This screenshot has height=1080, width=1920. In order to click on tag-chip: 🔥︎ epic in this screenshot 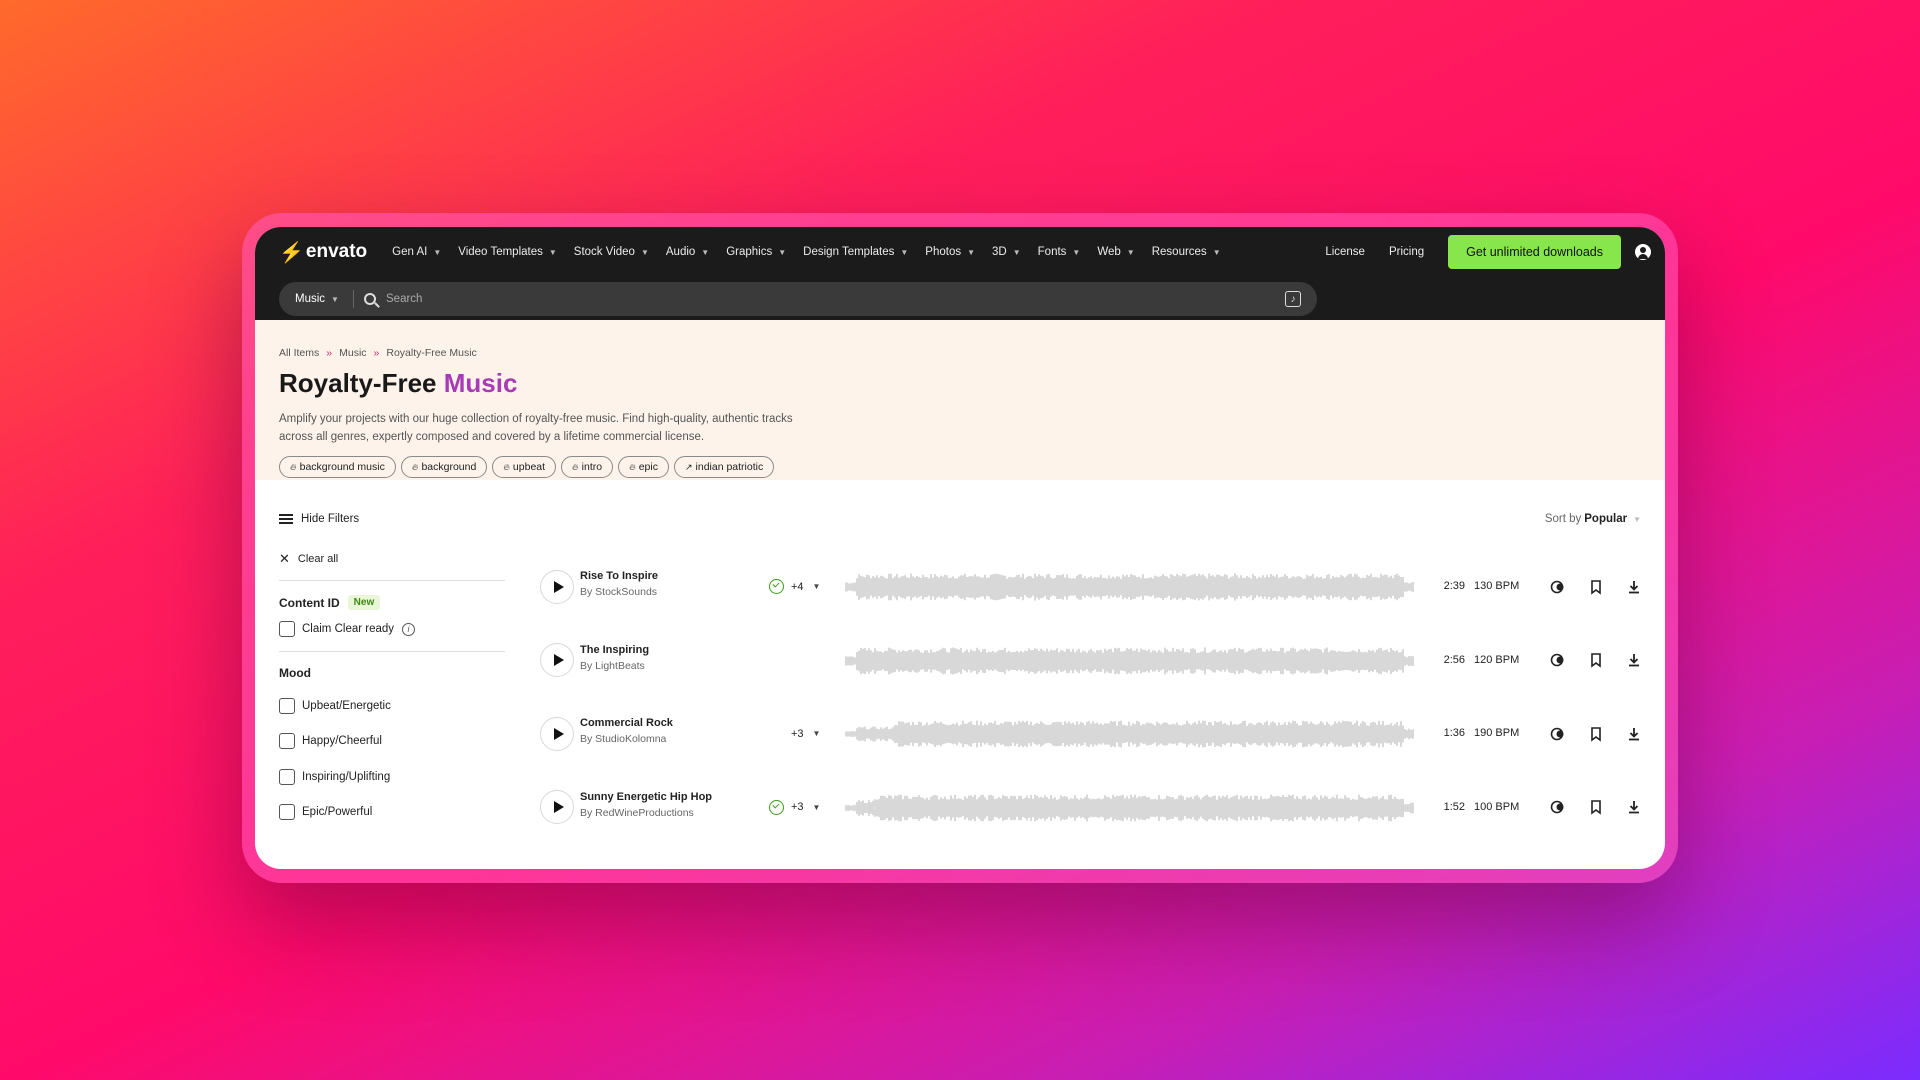, I will do `click(643, 467)`.